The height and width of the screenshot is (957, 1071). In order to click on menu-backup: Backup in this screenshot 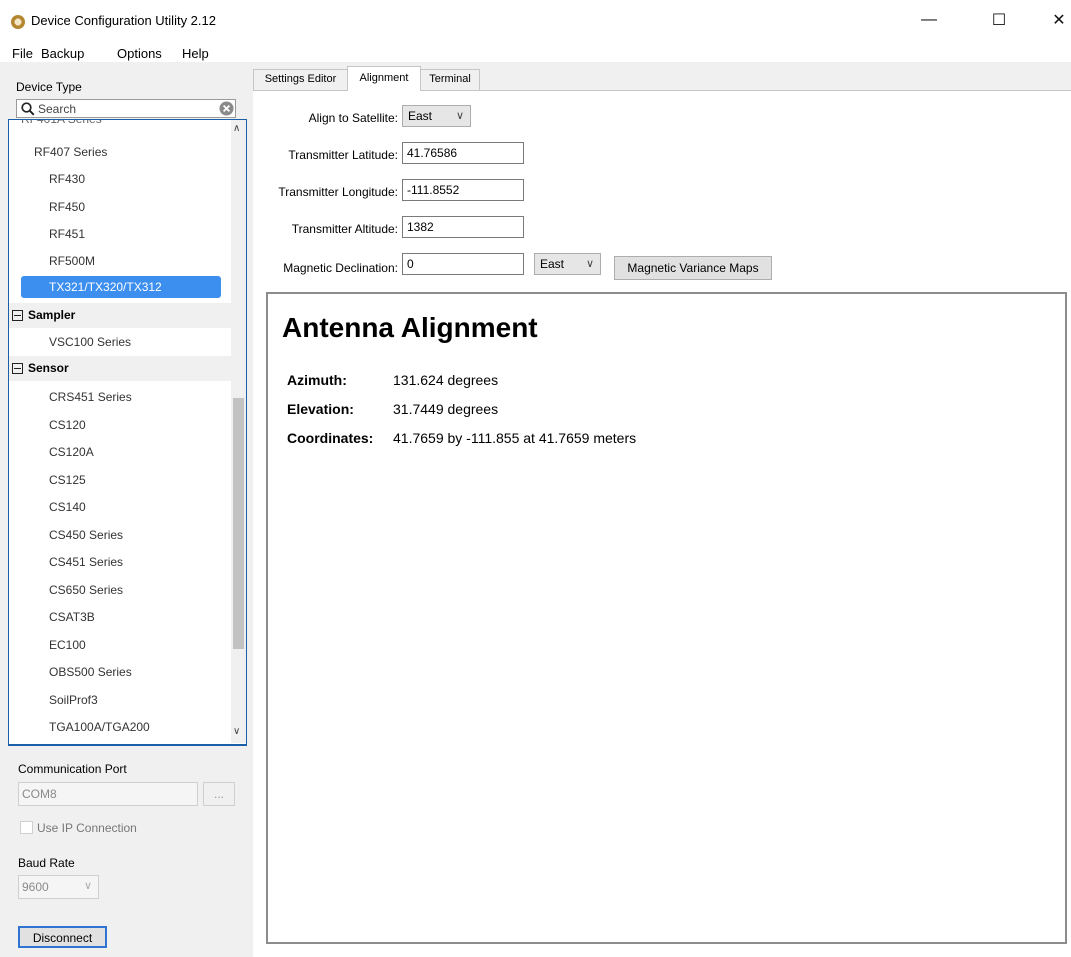, I will do `click(62, 53)`.